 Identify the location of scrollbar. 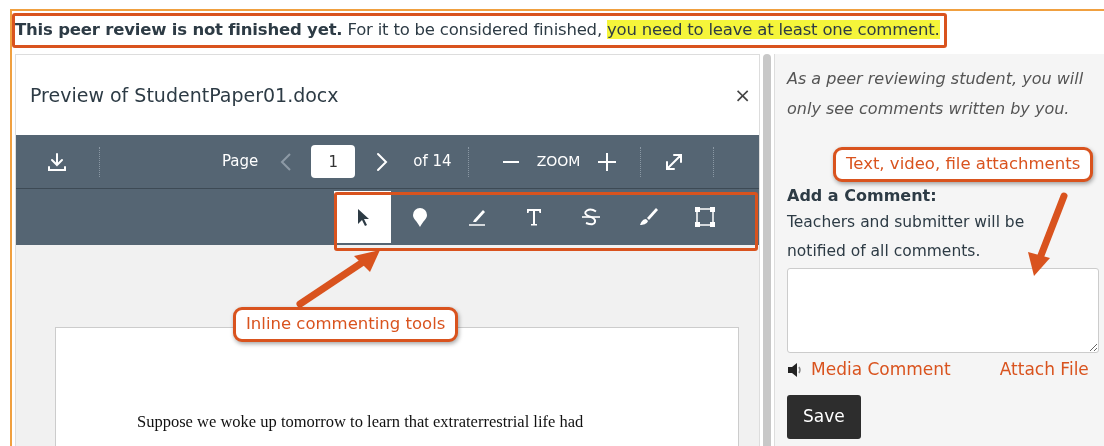
(767, 250).